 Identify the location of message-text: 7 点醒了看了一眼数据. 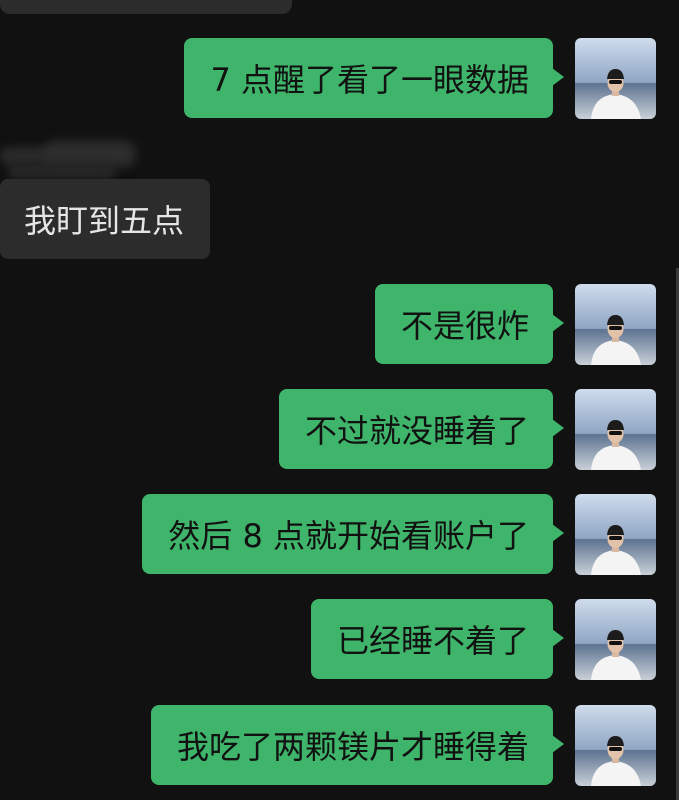
(369, 80).